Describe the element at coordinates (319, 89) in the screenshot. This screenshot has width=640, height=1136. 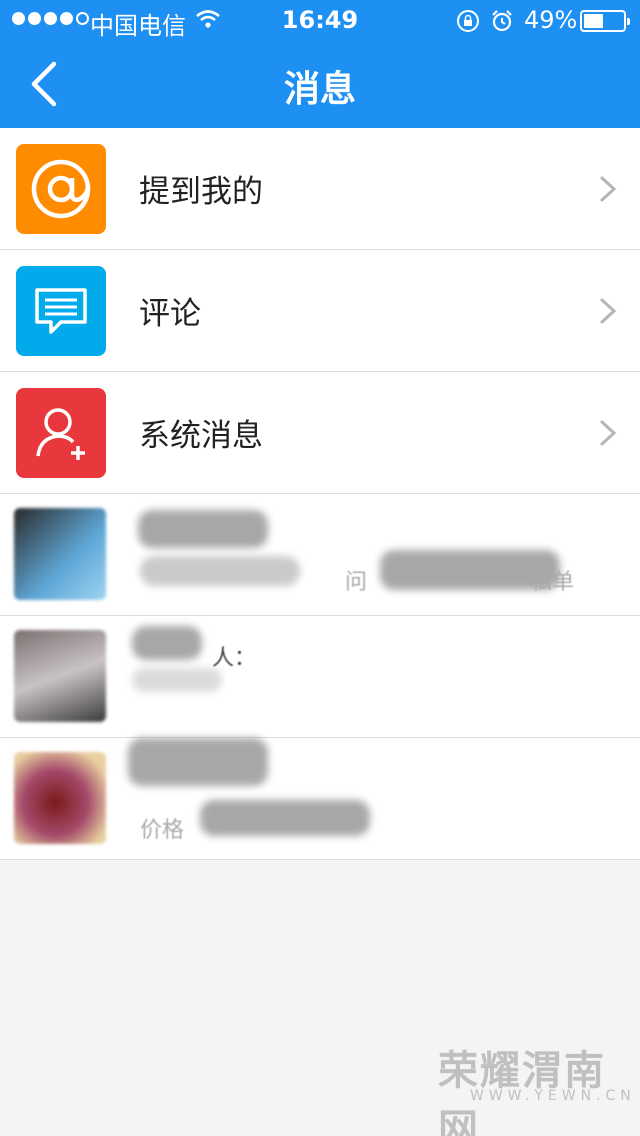
I see `page-title: 消息` at that location.